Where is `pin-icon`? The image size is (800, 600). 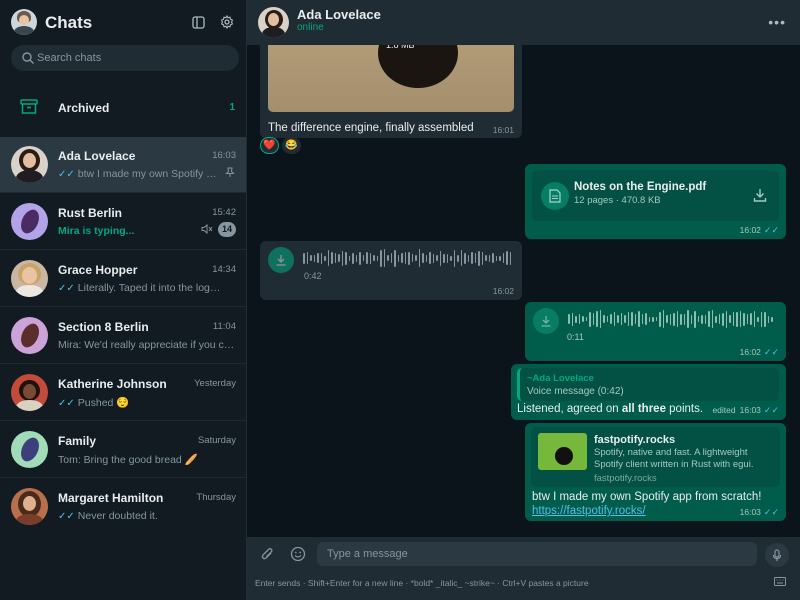 pin-icon is located at coordinates (230, 172).